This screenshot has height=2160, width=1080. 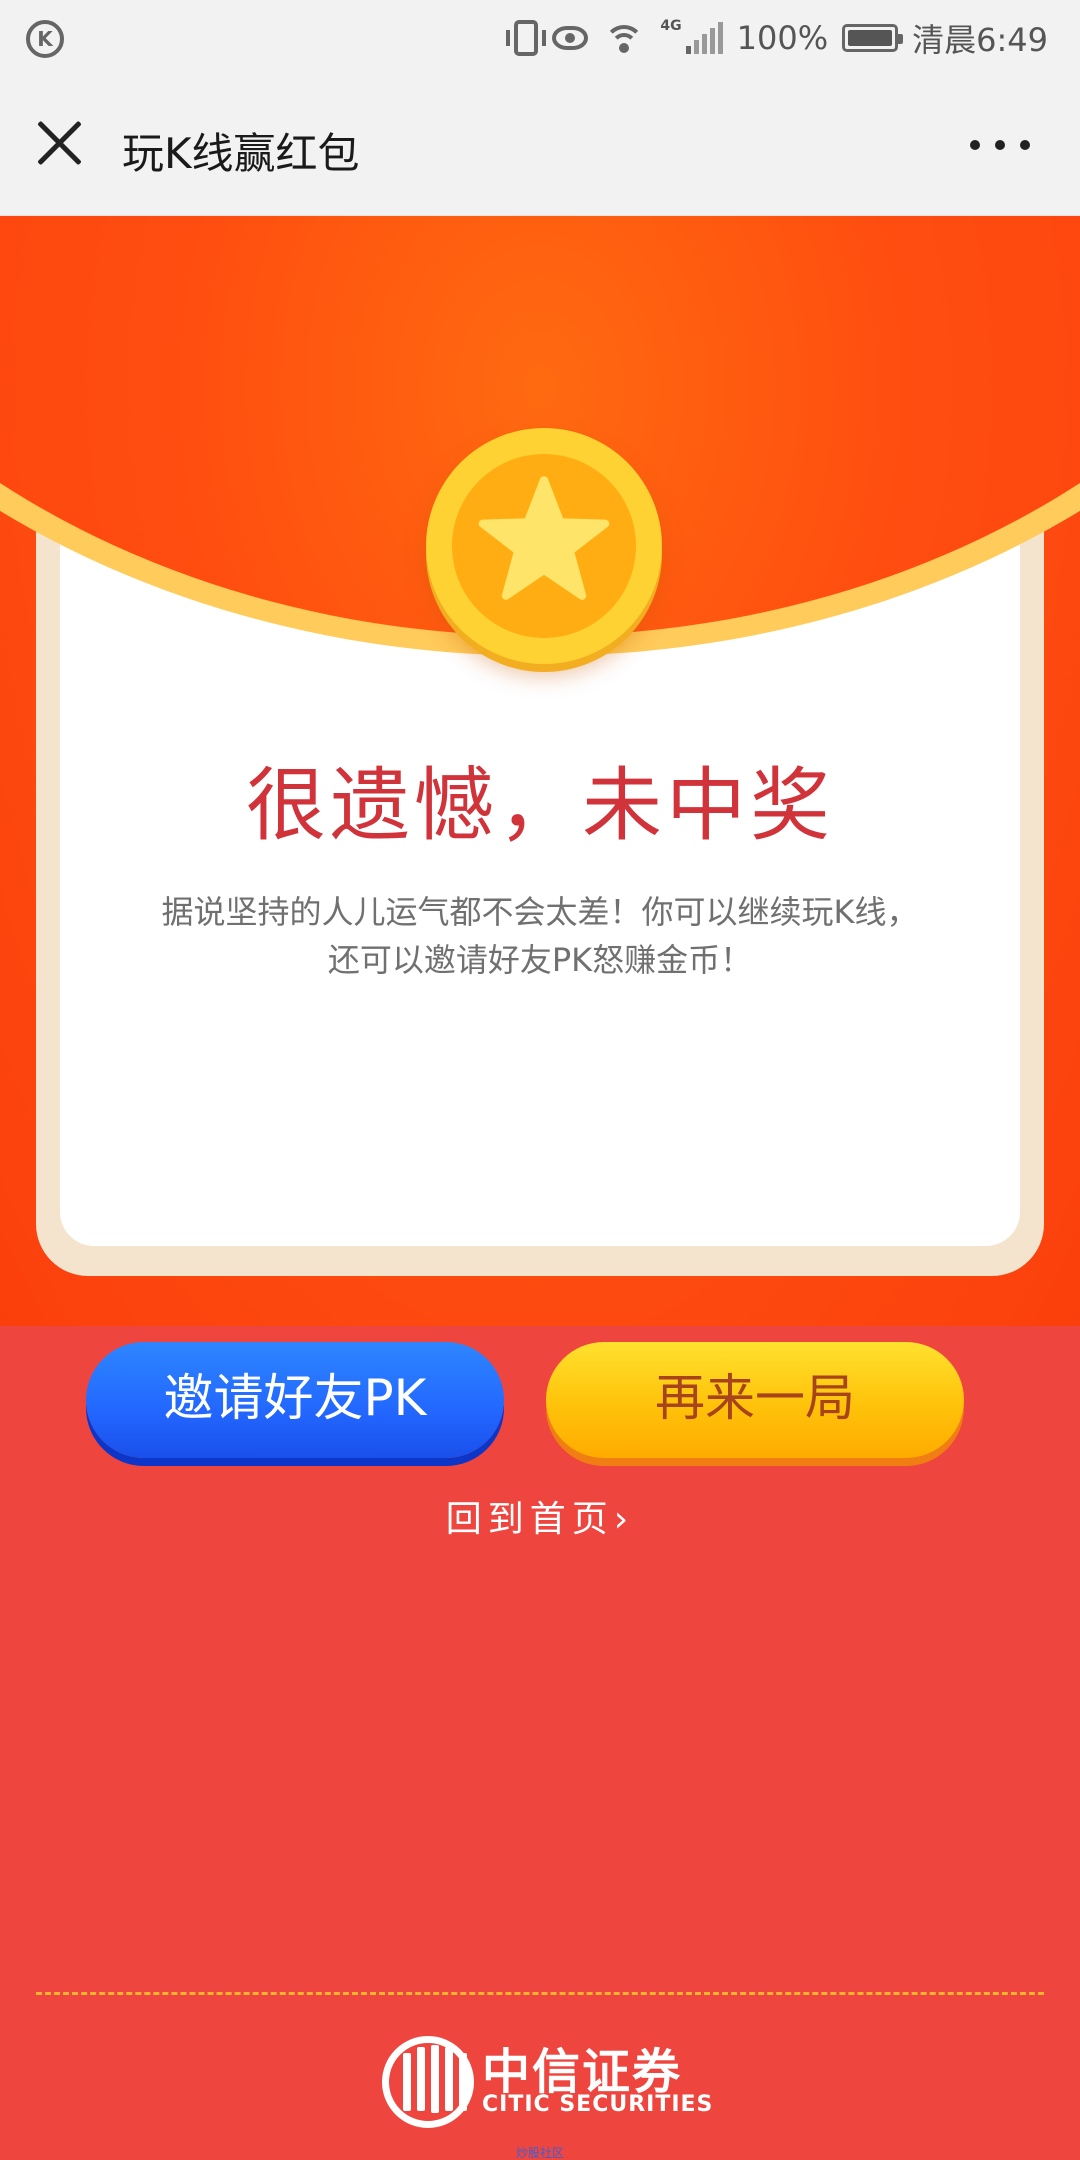 What do you see at coordinates (59, 143) in the screenshot?
I see `close-icon` at bounding box center [59, 143].